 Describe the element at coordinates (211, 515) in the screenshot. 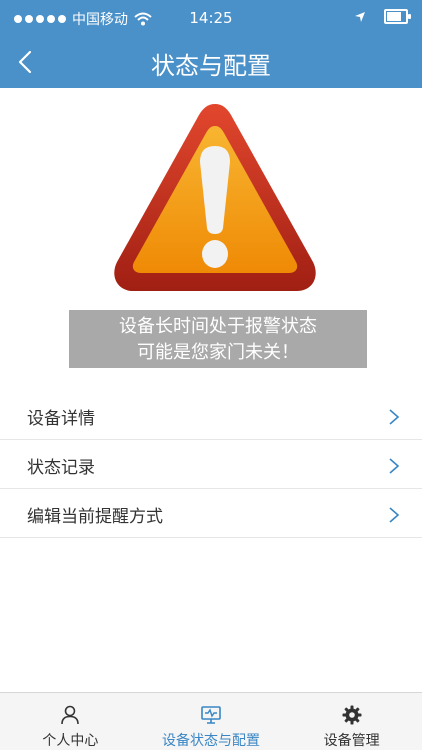

I see `menu-item-edit-reminder: 编辑当前提醒方式` at that location.